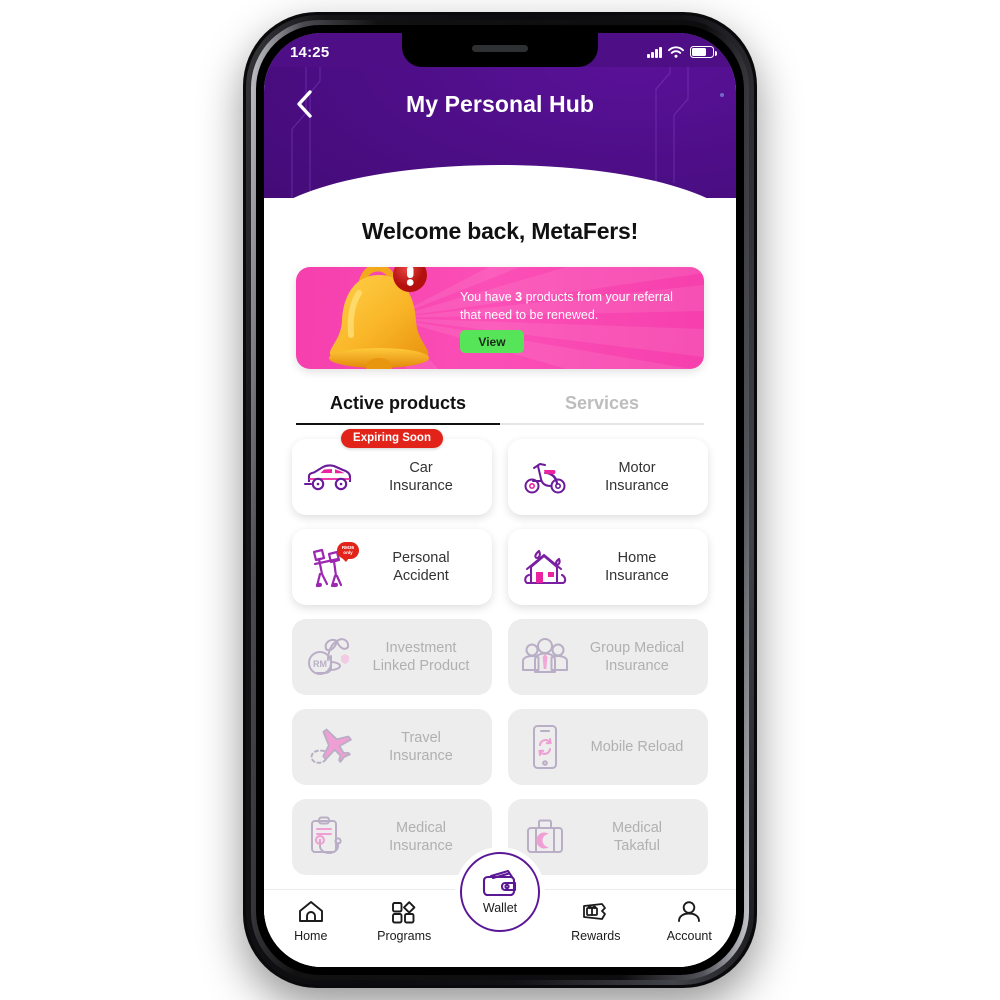 This screenshot has width=1000, height=1000. What do you see at coordinates (676, 52) in the screenshot?
I see `wifi-icon` at bounding box center [676, 52].